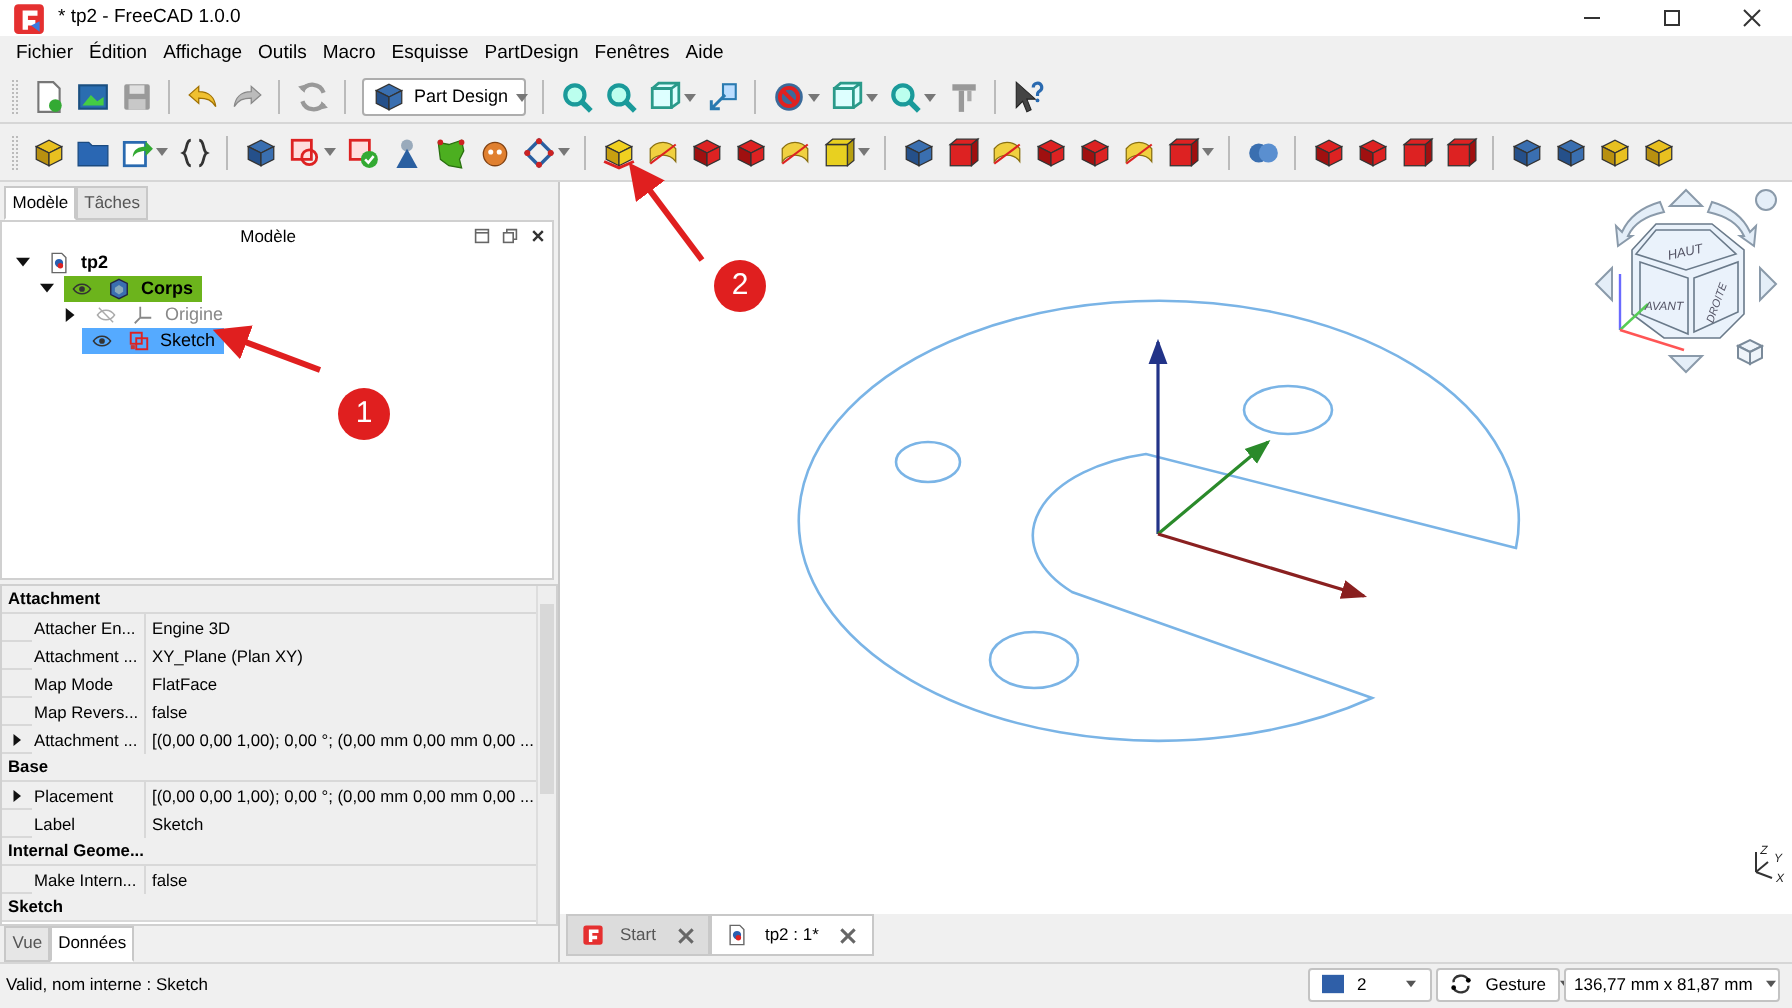  I want to click on scrollbar, so click(546, 755).